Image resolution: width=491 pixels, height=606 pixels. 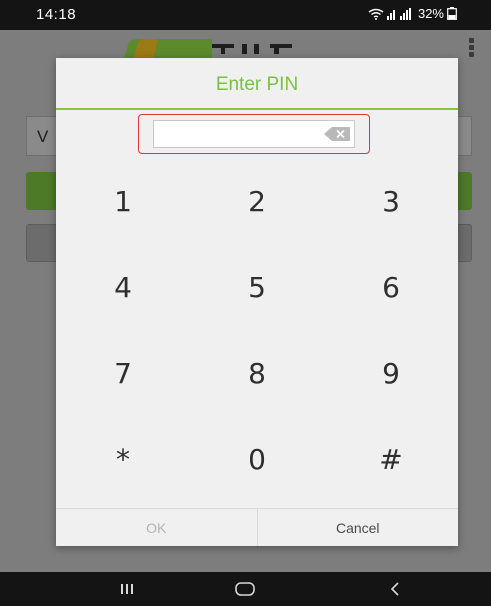 I want to click on key-hash: #, so click(x=391, y=459).